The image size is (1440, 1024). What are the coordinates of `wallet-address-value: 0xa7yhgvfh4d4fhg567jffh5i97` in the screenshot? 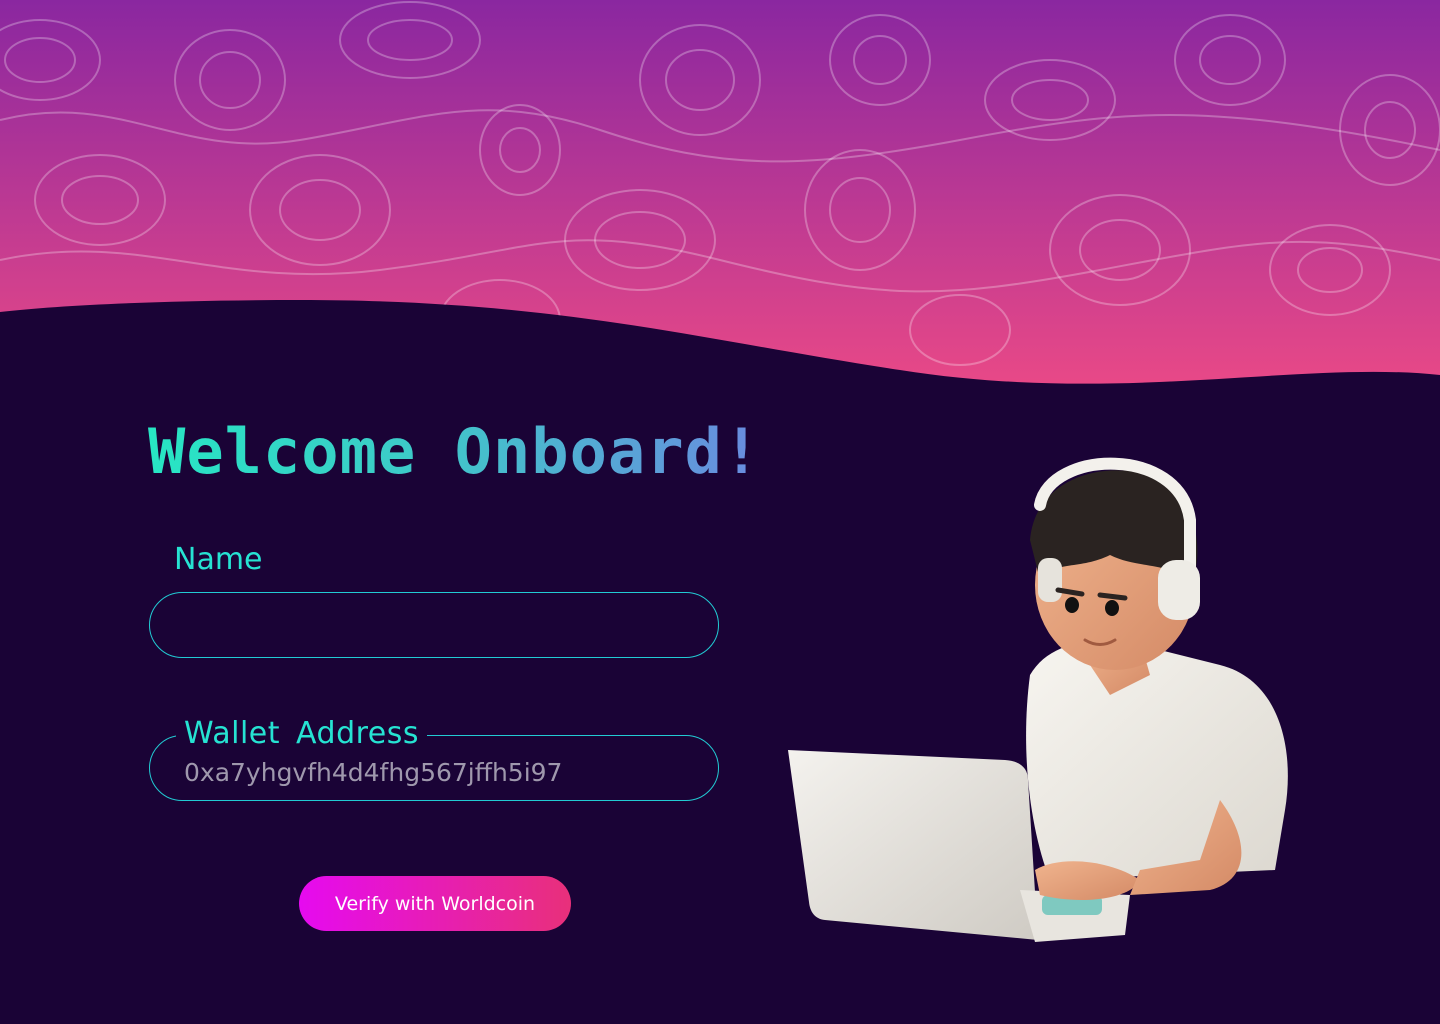 It's located at (373, 773).